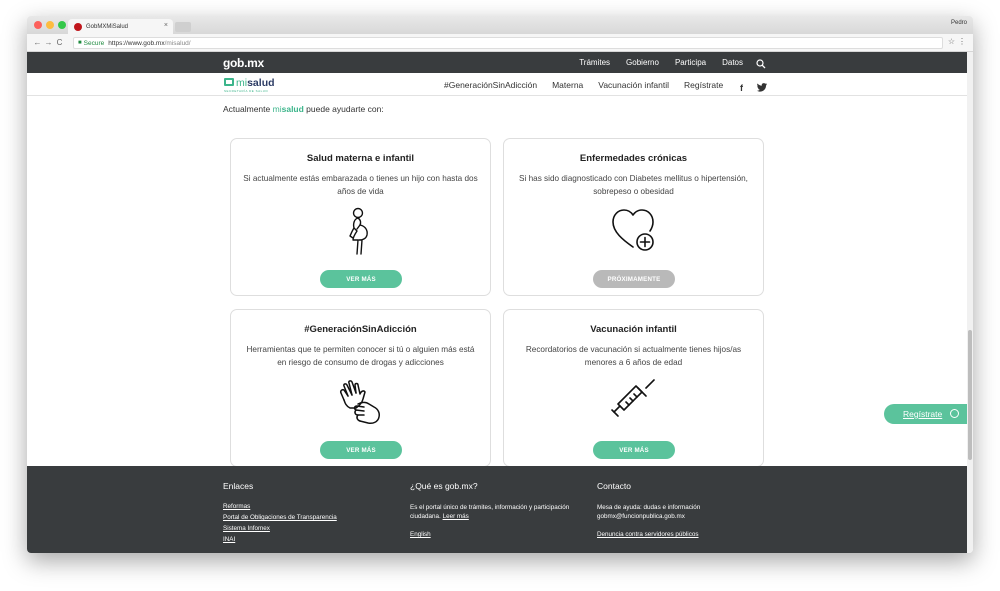  Describe the element at coordinates (242, 83) in the screenshot. I see `logo-mi: mi` at that location.